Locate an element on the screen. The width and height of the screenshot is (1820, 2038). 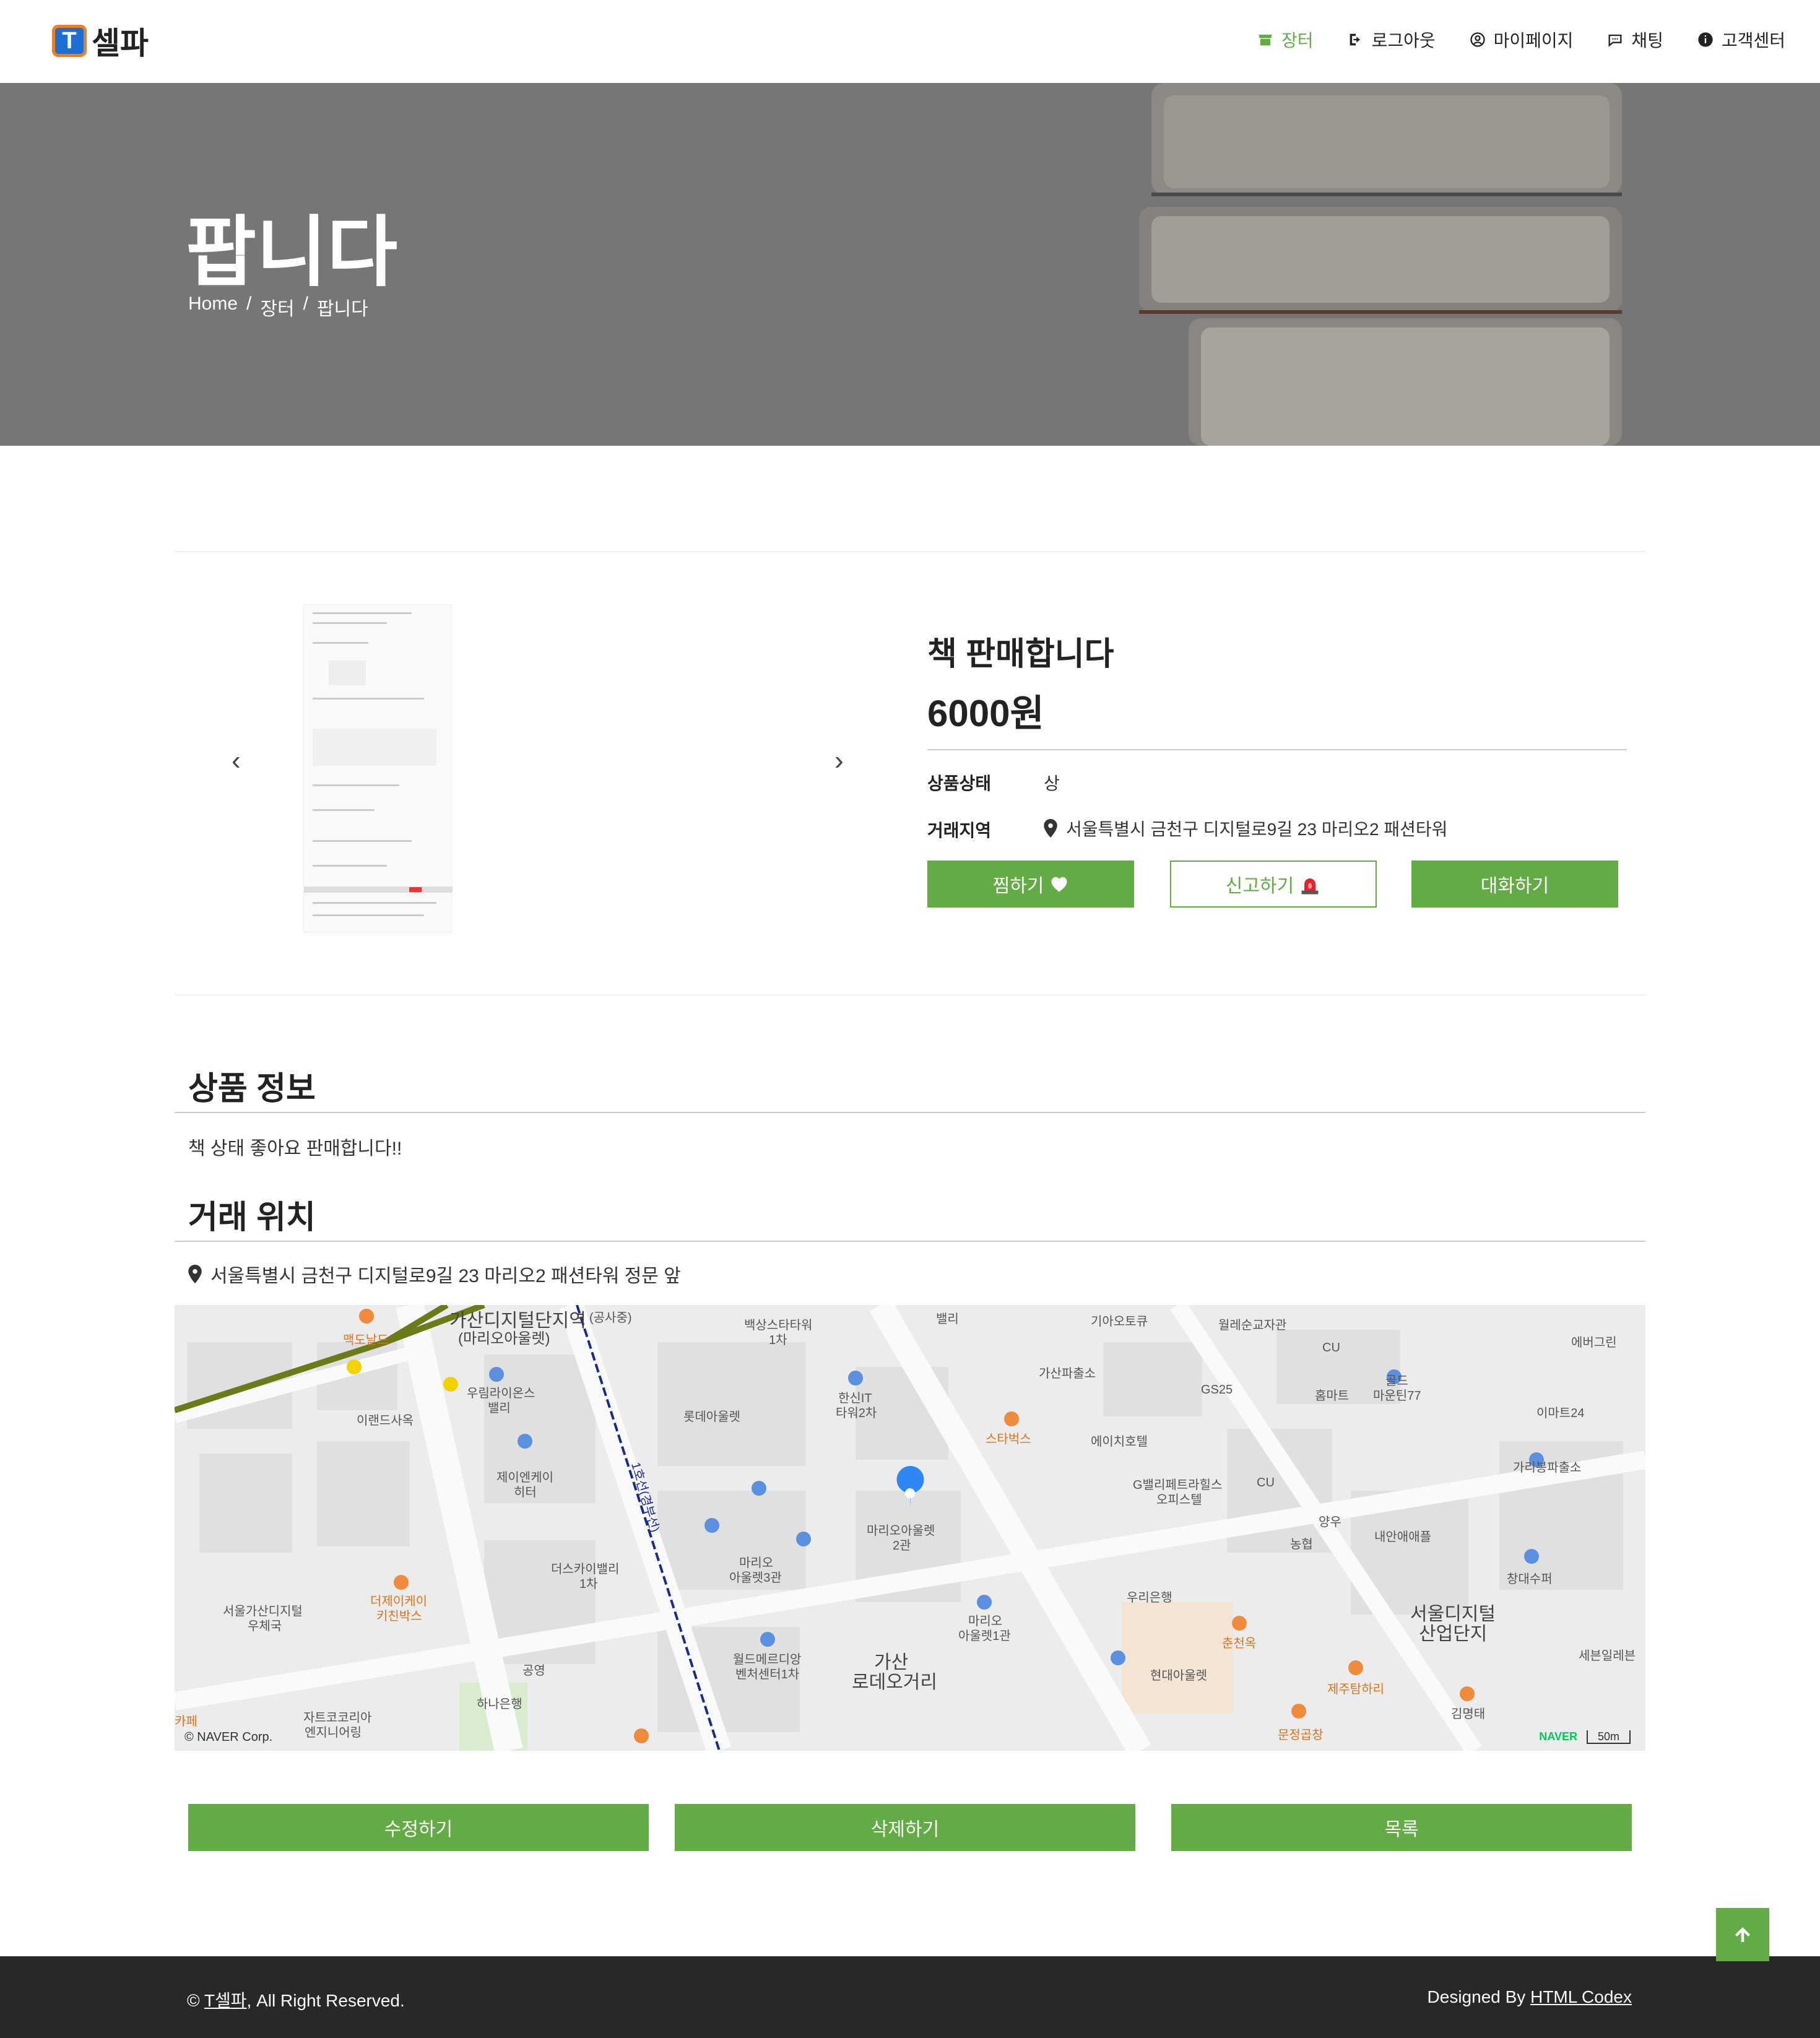
map-label: 아울렛1관 is located at coordinates (984, 1636).